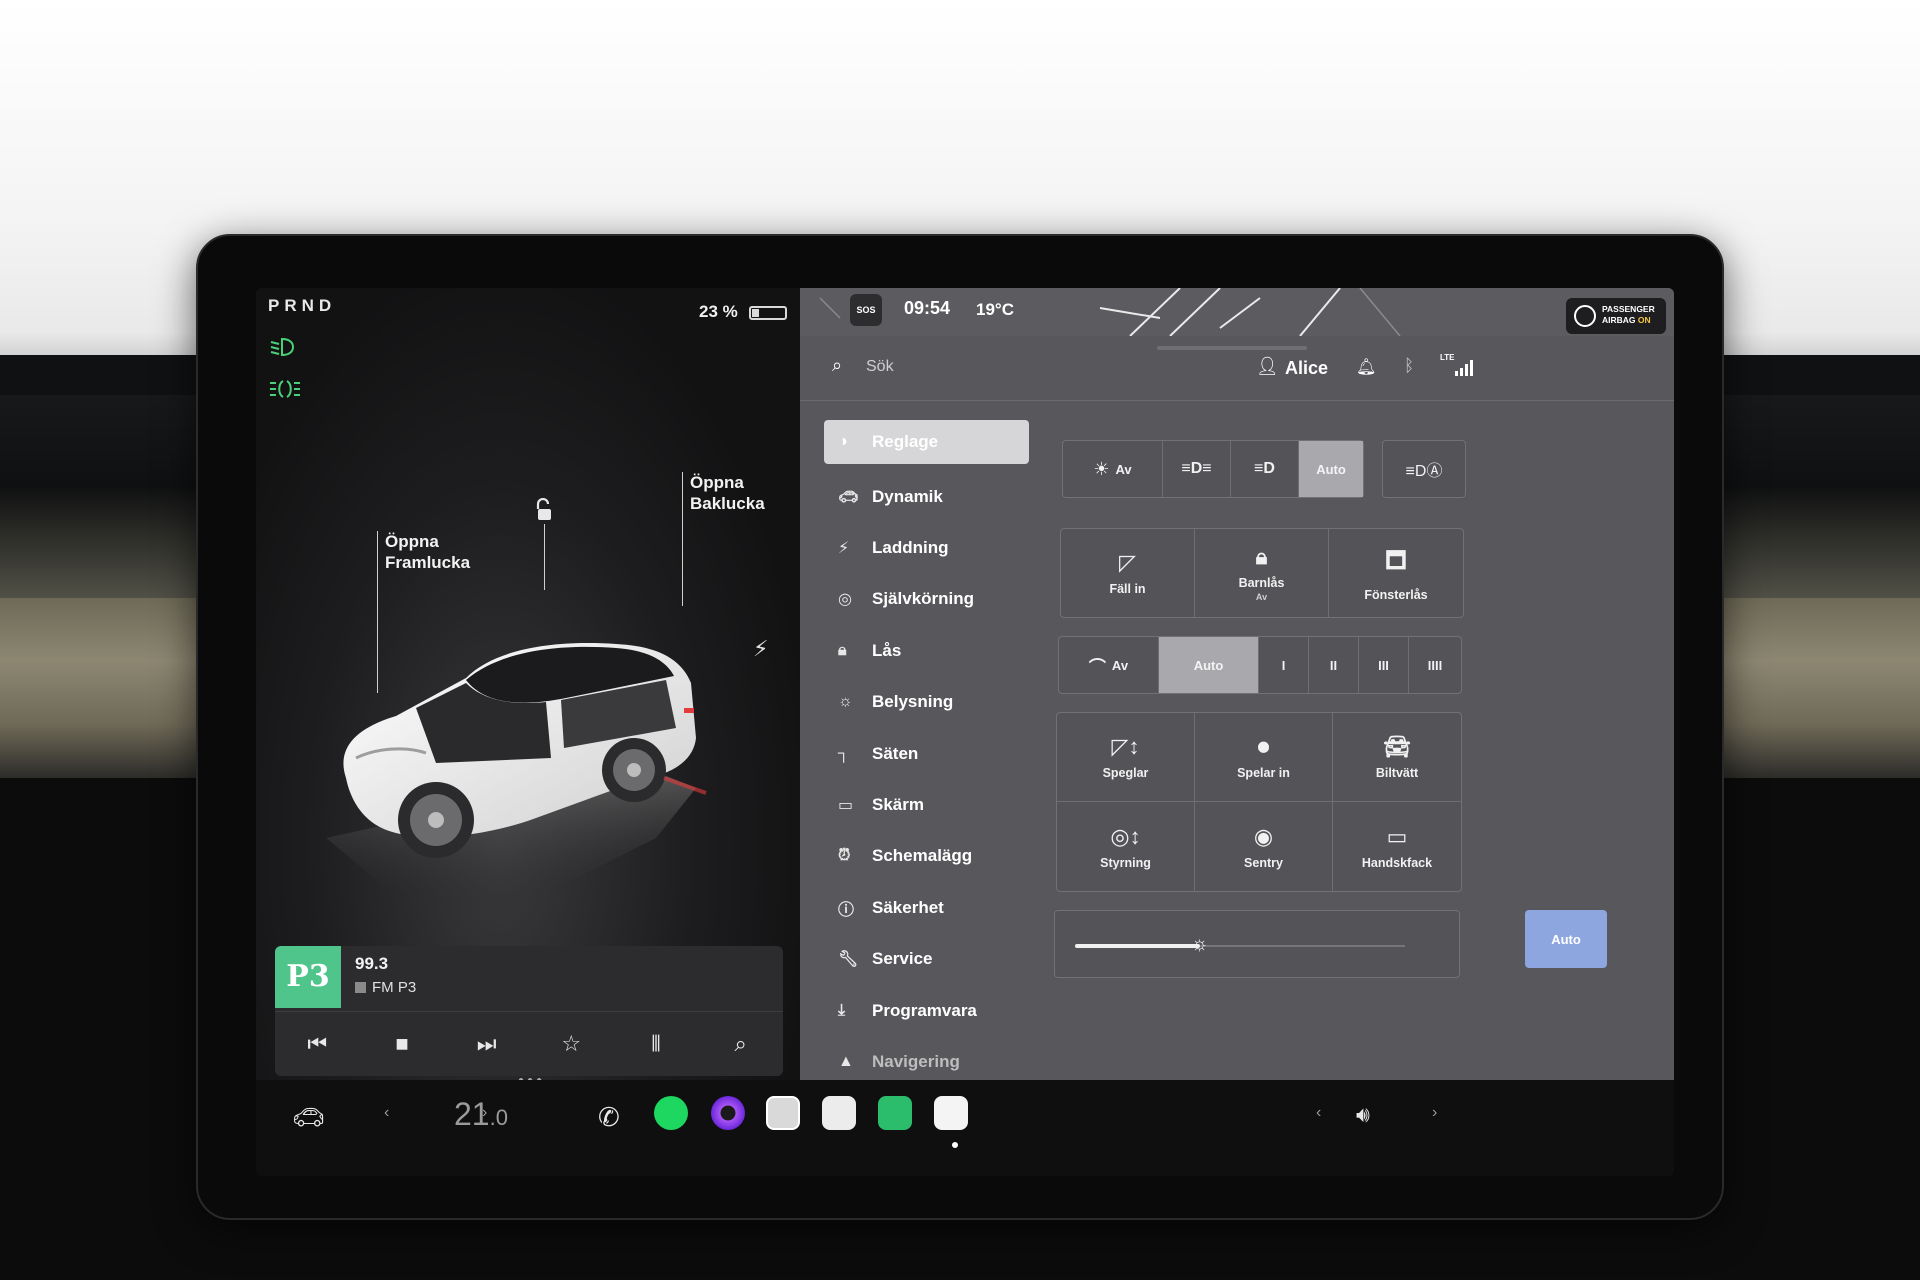  Describe the element at coordinates (571, 1044) in the screenshot. I see `favorite-star-icon: ☆` at that location.